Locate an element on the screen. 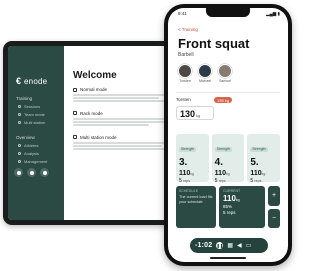 The width and height of the screenshot is (320, 271). sidebar-item-label: Analysis is located at coordinates (31, 153).